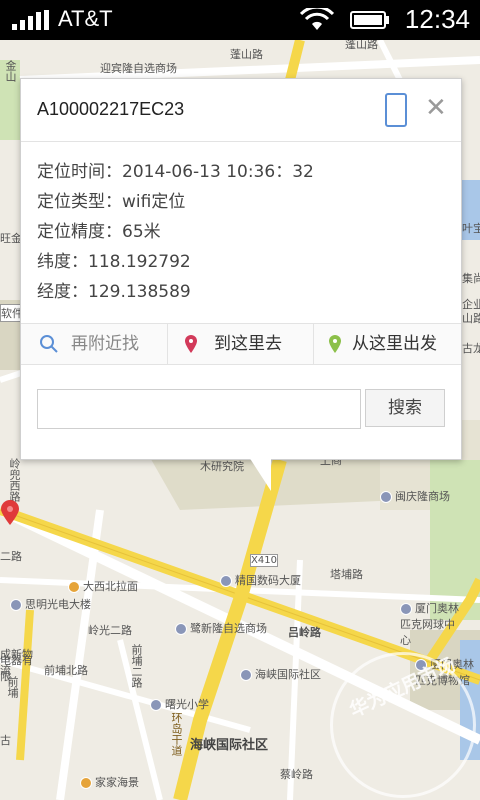  I want to click on map-label: 吕岭路, so click(304, 632).